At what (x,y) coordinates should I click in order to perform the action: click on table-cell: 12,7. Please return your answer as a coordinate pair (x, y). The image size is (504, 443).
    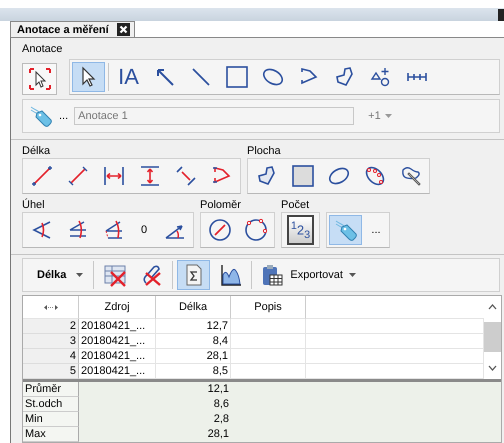
    Looking at the image, I should click on (193, 326).